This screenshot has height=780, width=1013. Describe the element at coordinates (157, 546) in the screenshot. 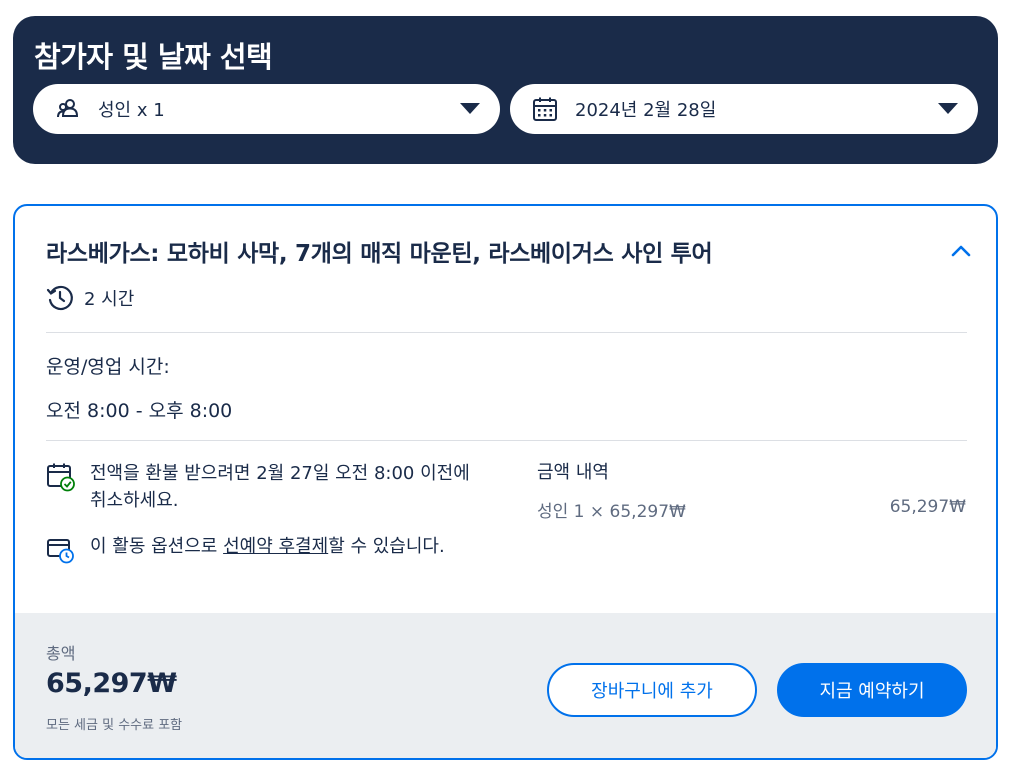

I see `reserve-text-before: 이 활동 옵션으로` at that location.